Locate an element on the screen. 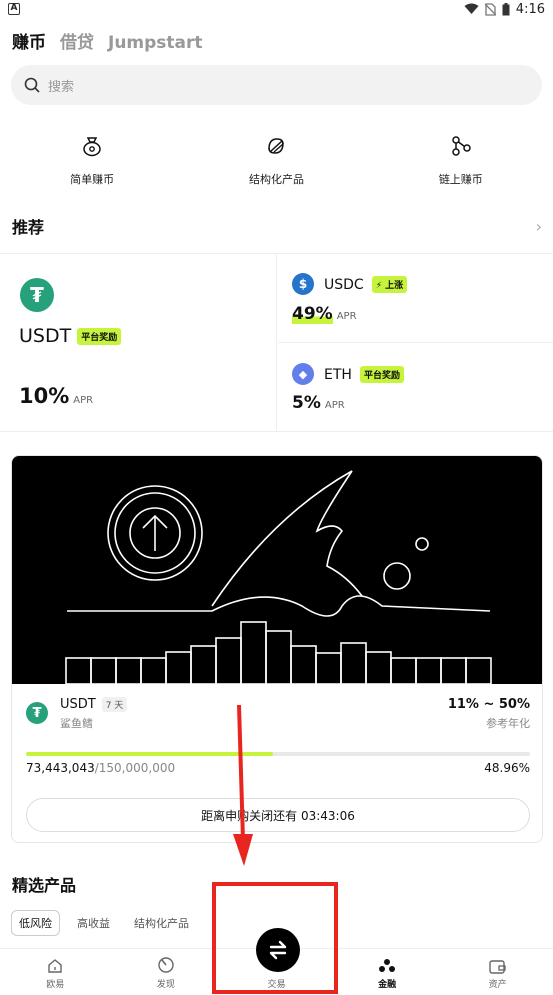 This screenshot has height=995, width=553. rising-badge: ⚡ 上涨 is located at coordinates (389, 284).